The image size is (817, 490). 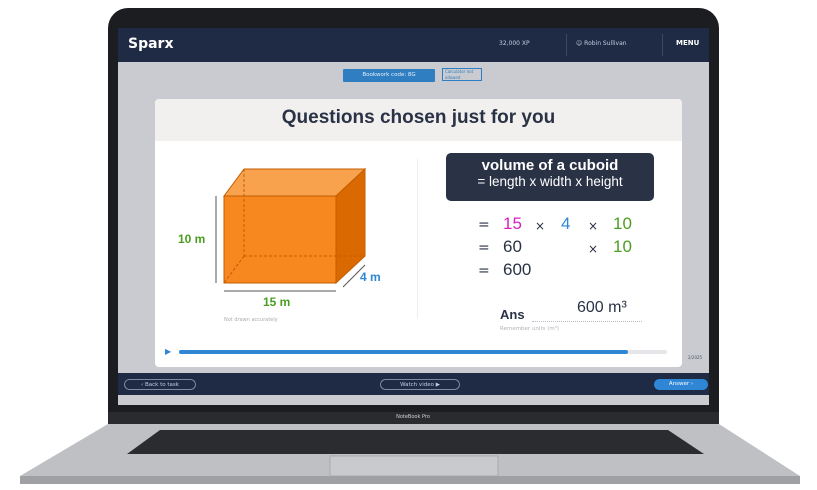 I want to click on cuboid-diagram, so click(x=291, y=229).